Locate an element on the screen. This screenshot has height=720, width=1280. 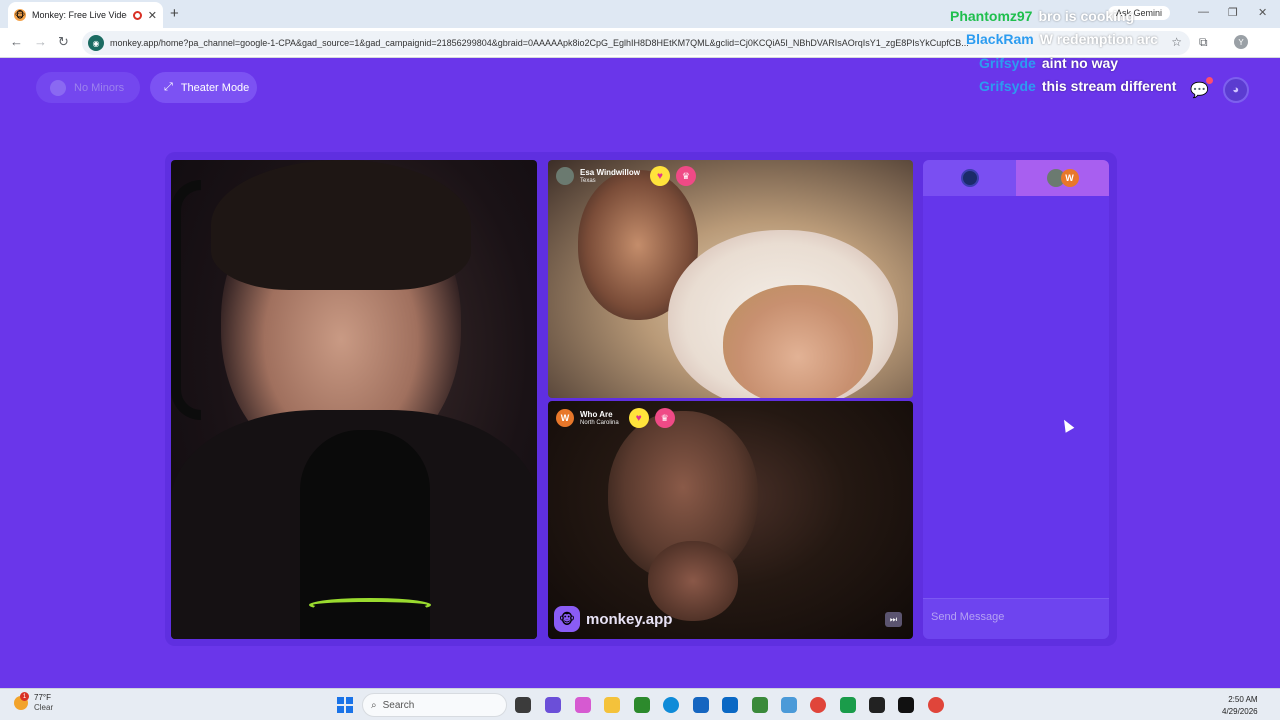
chat-tabs: W is located at coordinates (1016, 178).